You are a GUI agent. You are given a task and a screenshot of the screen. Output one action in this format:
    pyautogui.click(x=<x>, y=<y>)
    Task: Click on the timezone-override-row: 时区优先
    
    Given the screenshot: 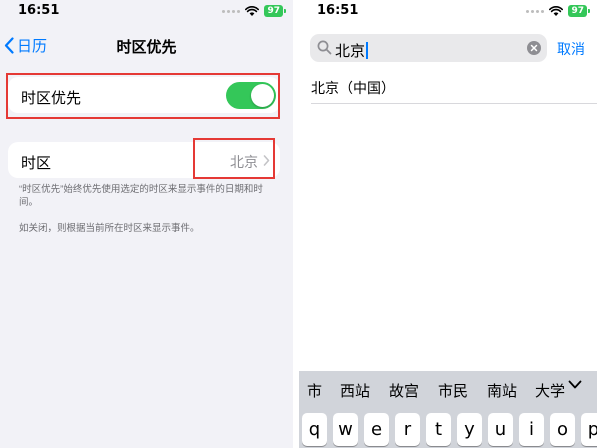 What is the action you would take?
    pyautogui.click(x=144, y=95)
    